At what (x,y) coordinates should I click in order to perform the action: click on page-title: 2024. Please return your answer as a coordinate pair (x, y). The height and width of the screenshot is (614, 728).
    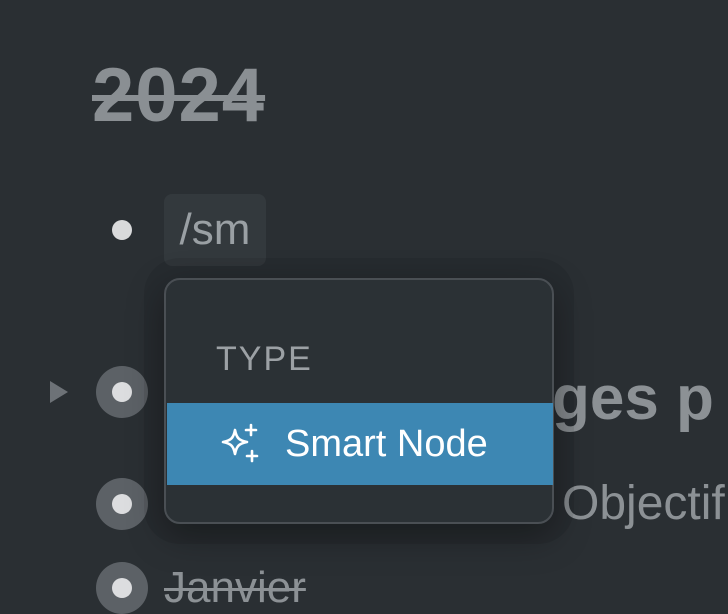
    Looking at the image, I should click on (179, 95).